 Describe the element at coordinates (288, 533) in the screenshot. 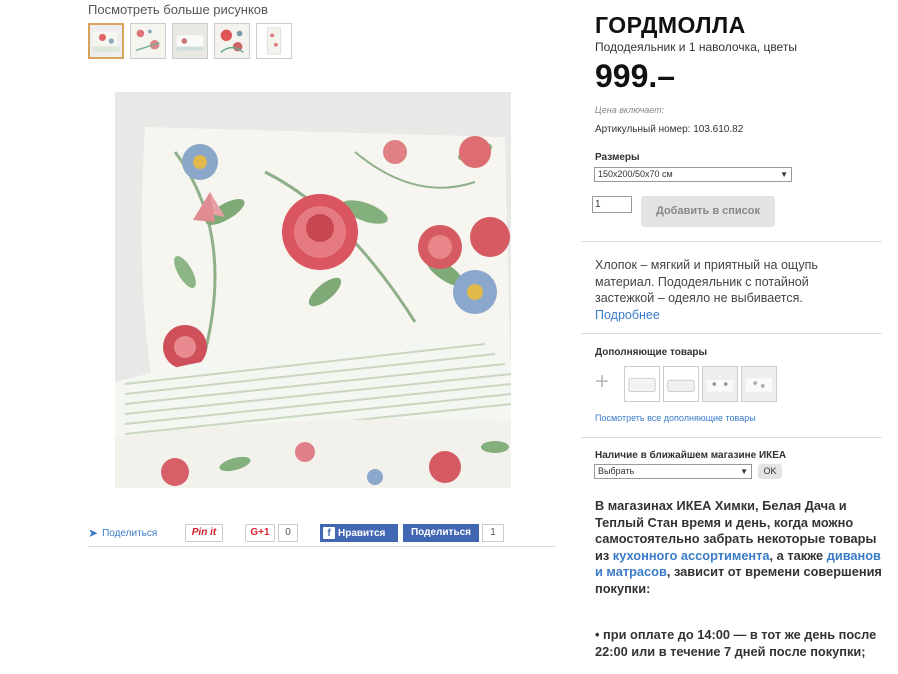

I see `google-plus-count: 0` at that location.